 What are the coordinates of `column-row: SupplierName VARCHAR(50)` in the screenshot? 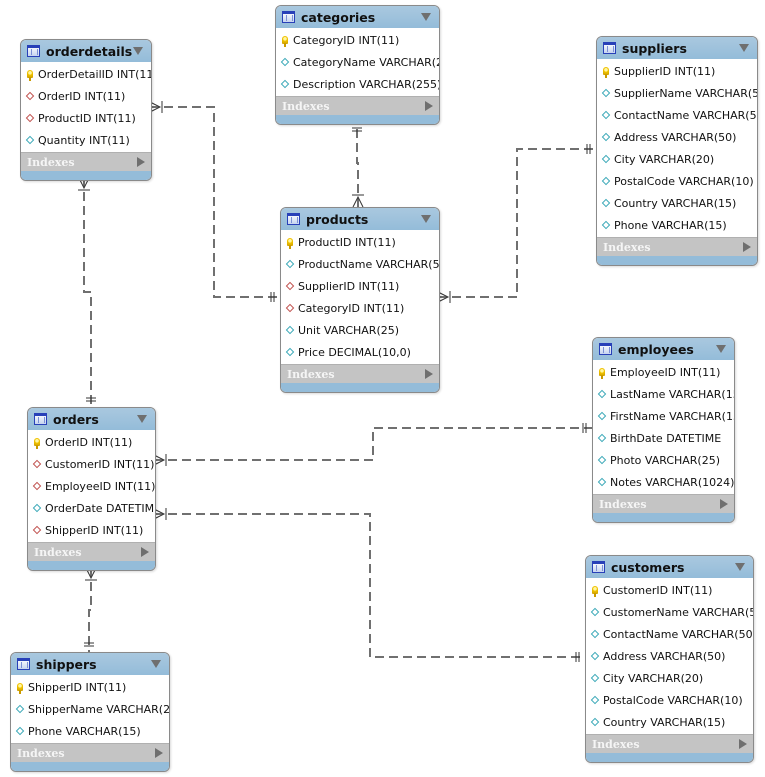 It's located at (677, 93).